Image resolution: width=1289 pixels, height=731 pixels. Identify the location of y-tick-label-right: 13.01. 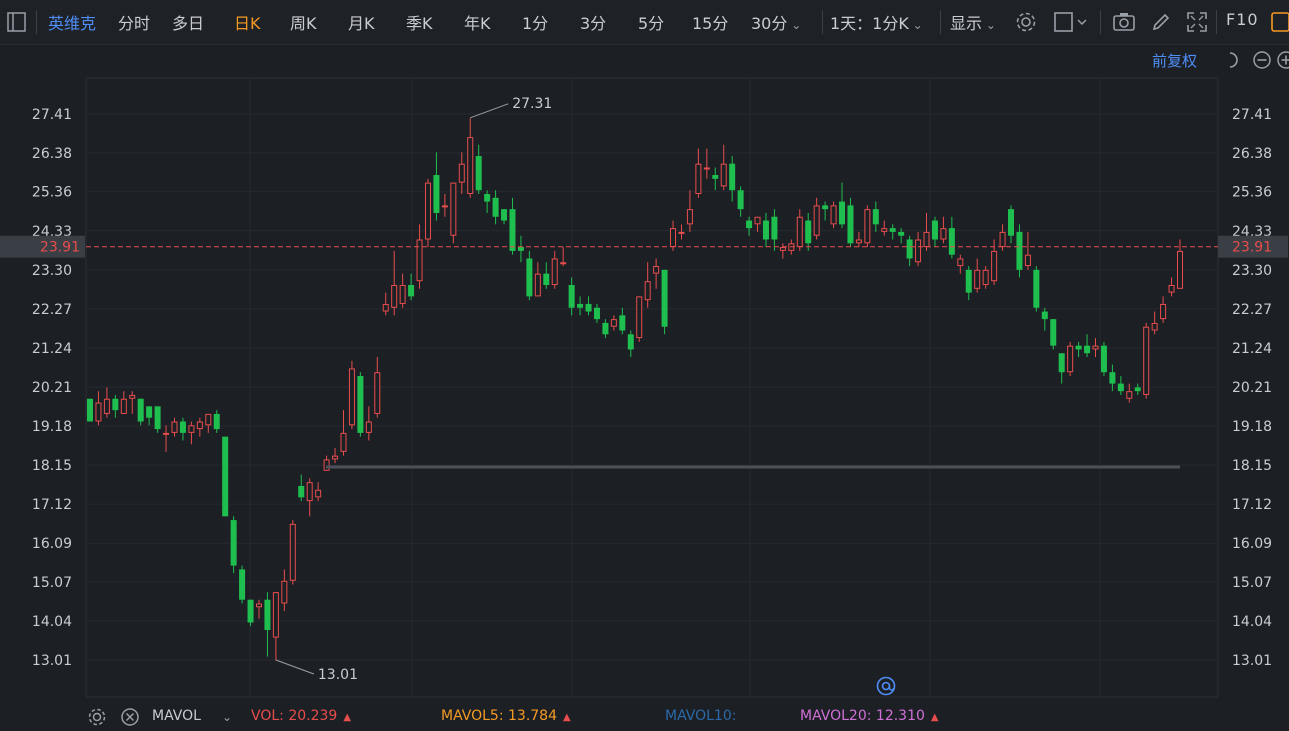
(1252, 661).